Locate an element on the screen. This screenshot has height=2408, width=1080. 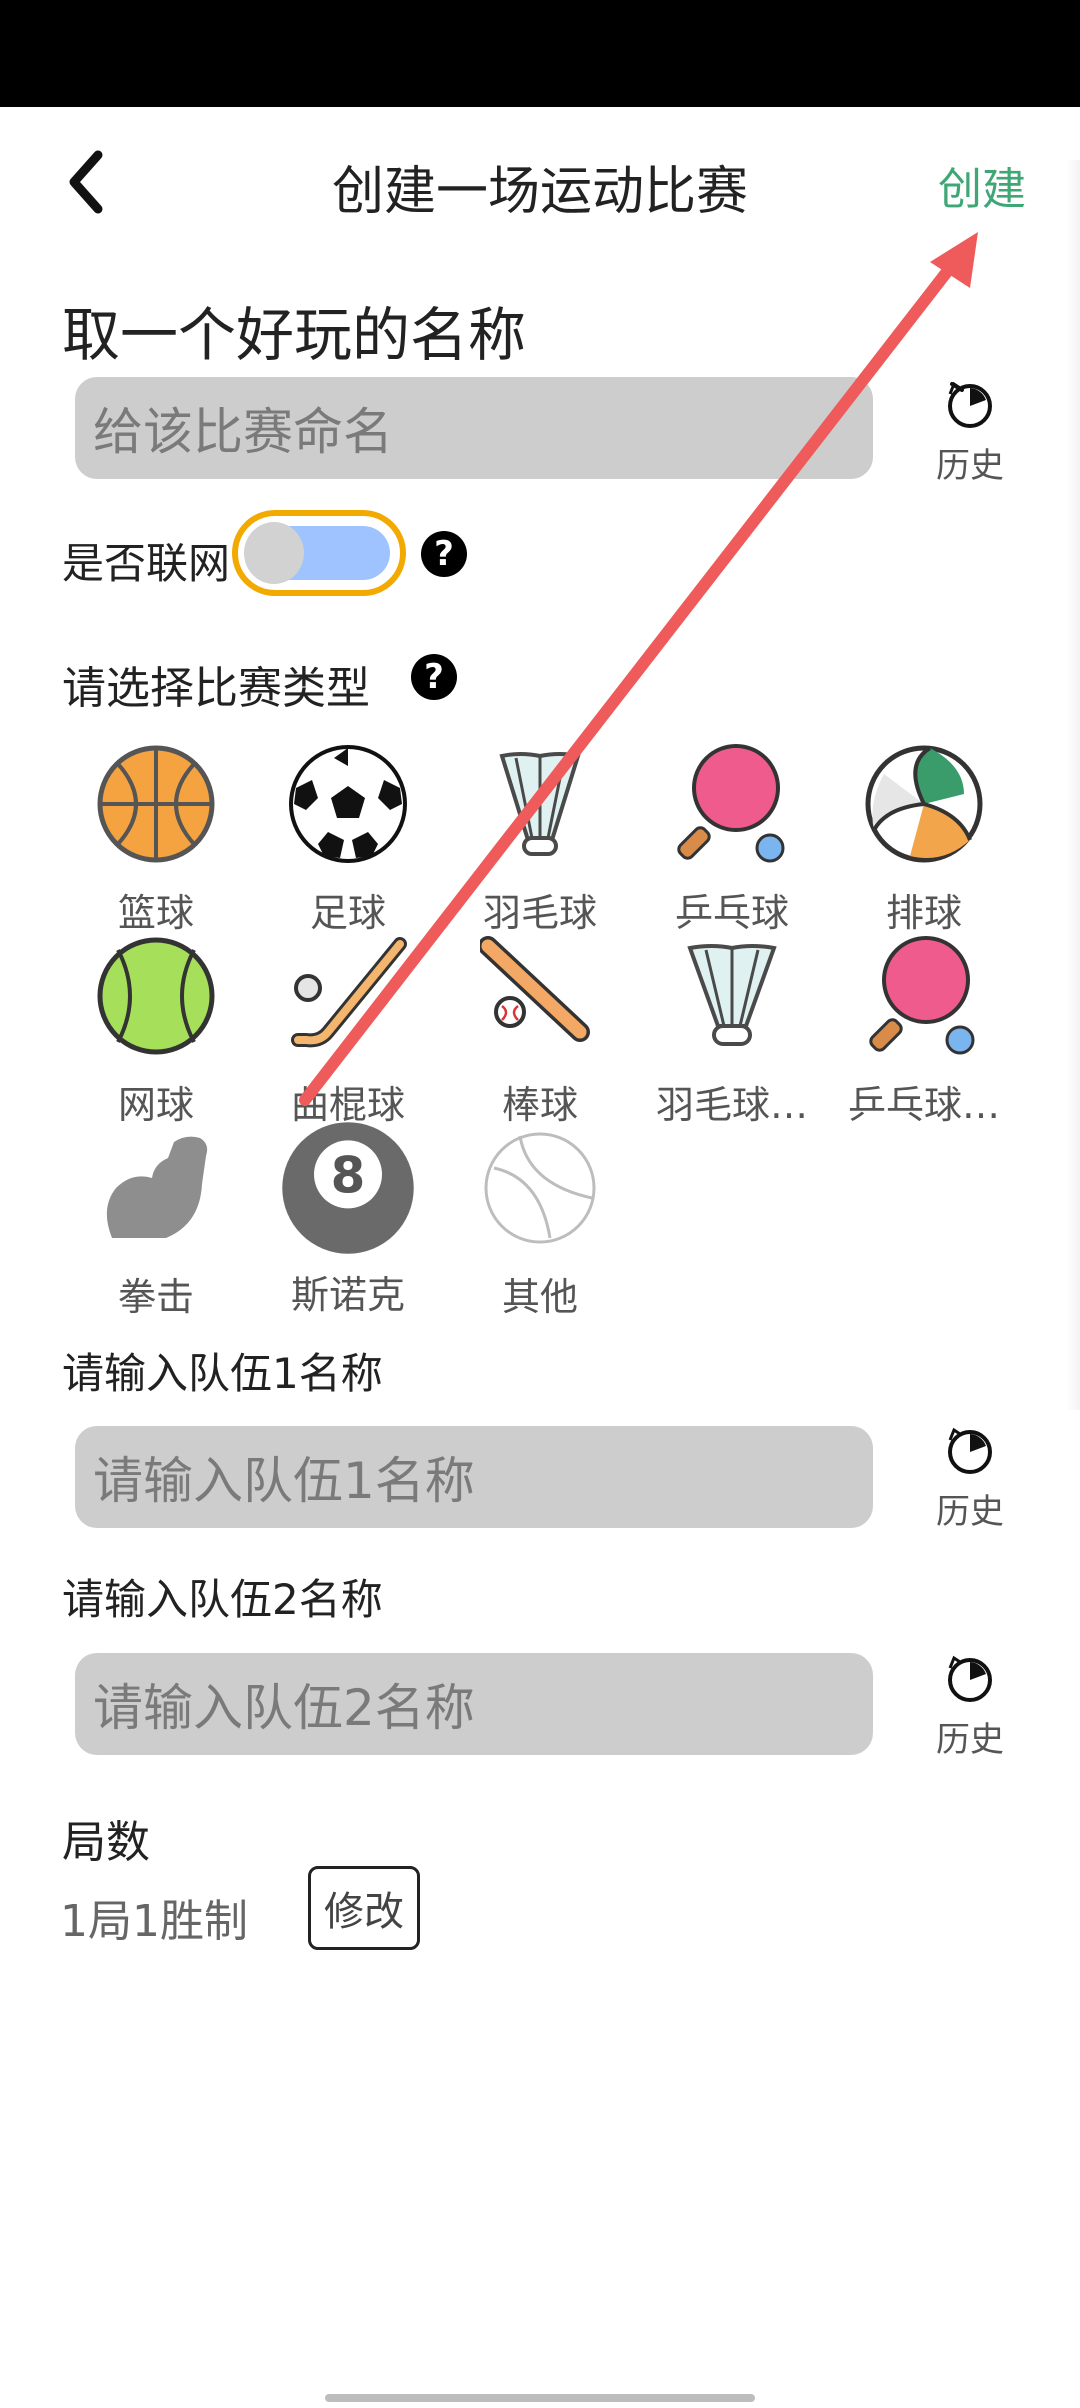
sport-label: 拳击 is located at coordinates (155, 1297).